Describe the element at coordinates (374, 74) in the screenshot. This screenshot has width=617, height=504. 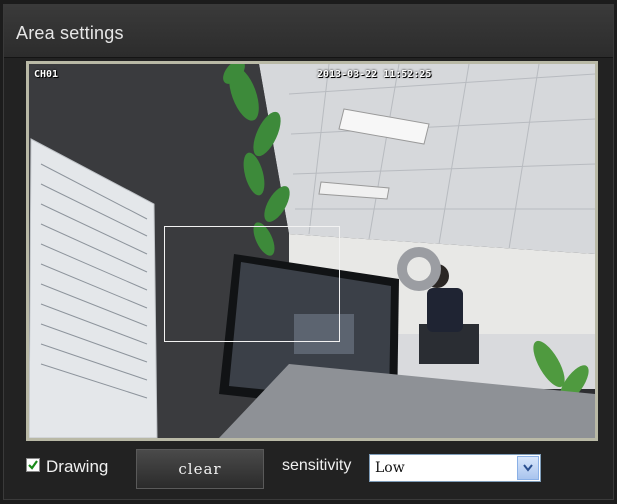
I see `timestamp-overlay: 2013-03-22 11:52:25` at that location.